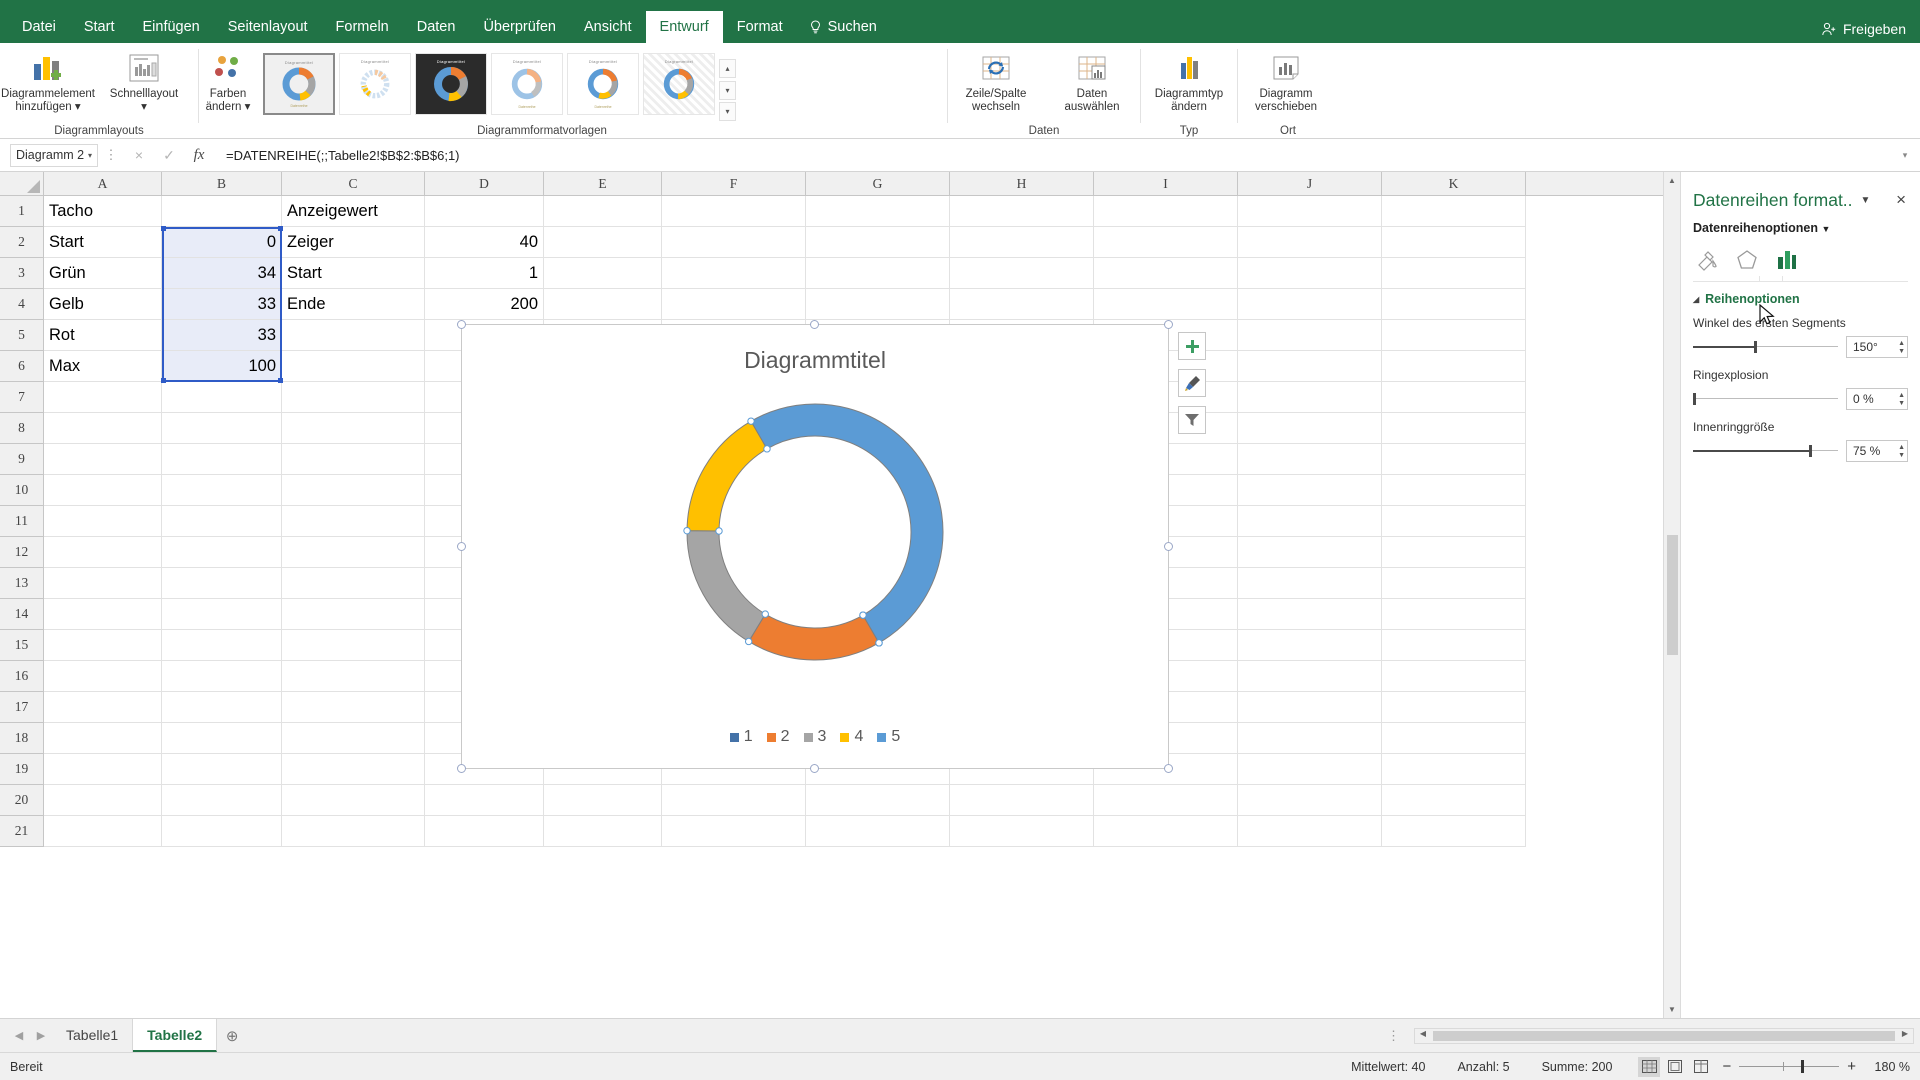 The width and height of the screenshot is (1920, 1080). I want to click on doughnut-explosion-input: 0 % ▲ ▼, so click(1877, 399).